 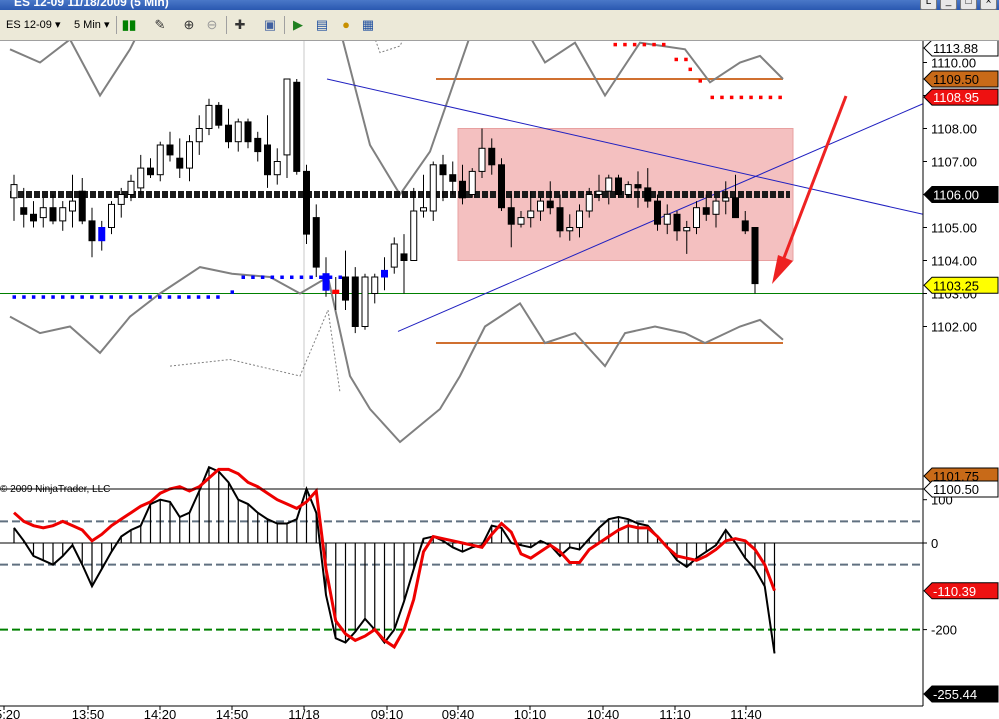 I want to click on x-tick-label: 15:20, so click(x=10, y=713).